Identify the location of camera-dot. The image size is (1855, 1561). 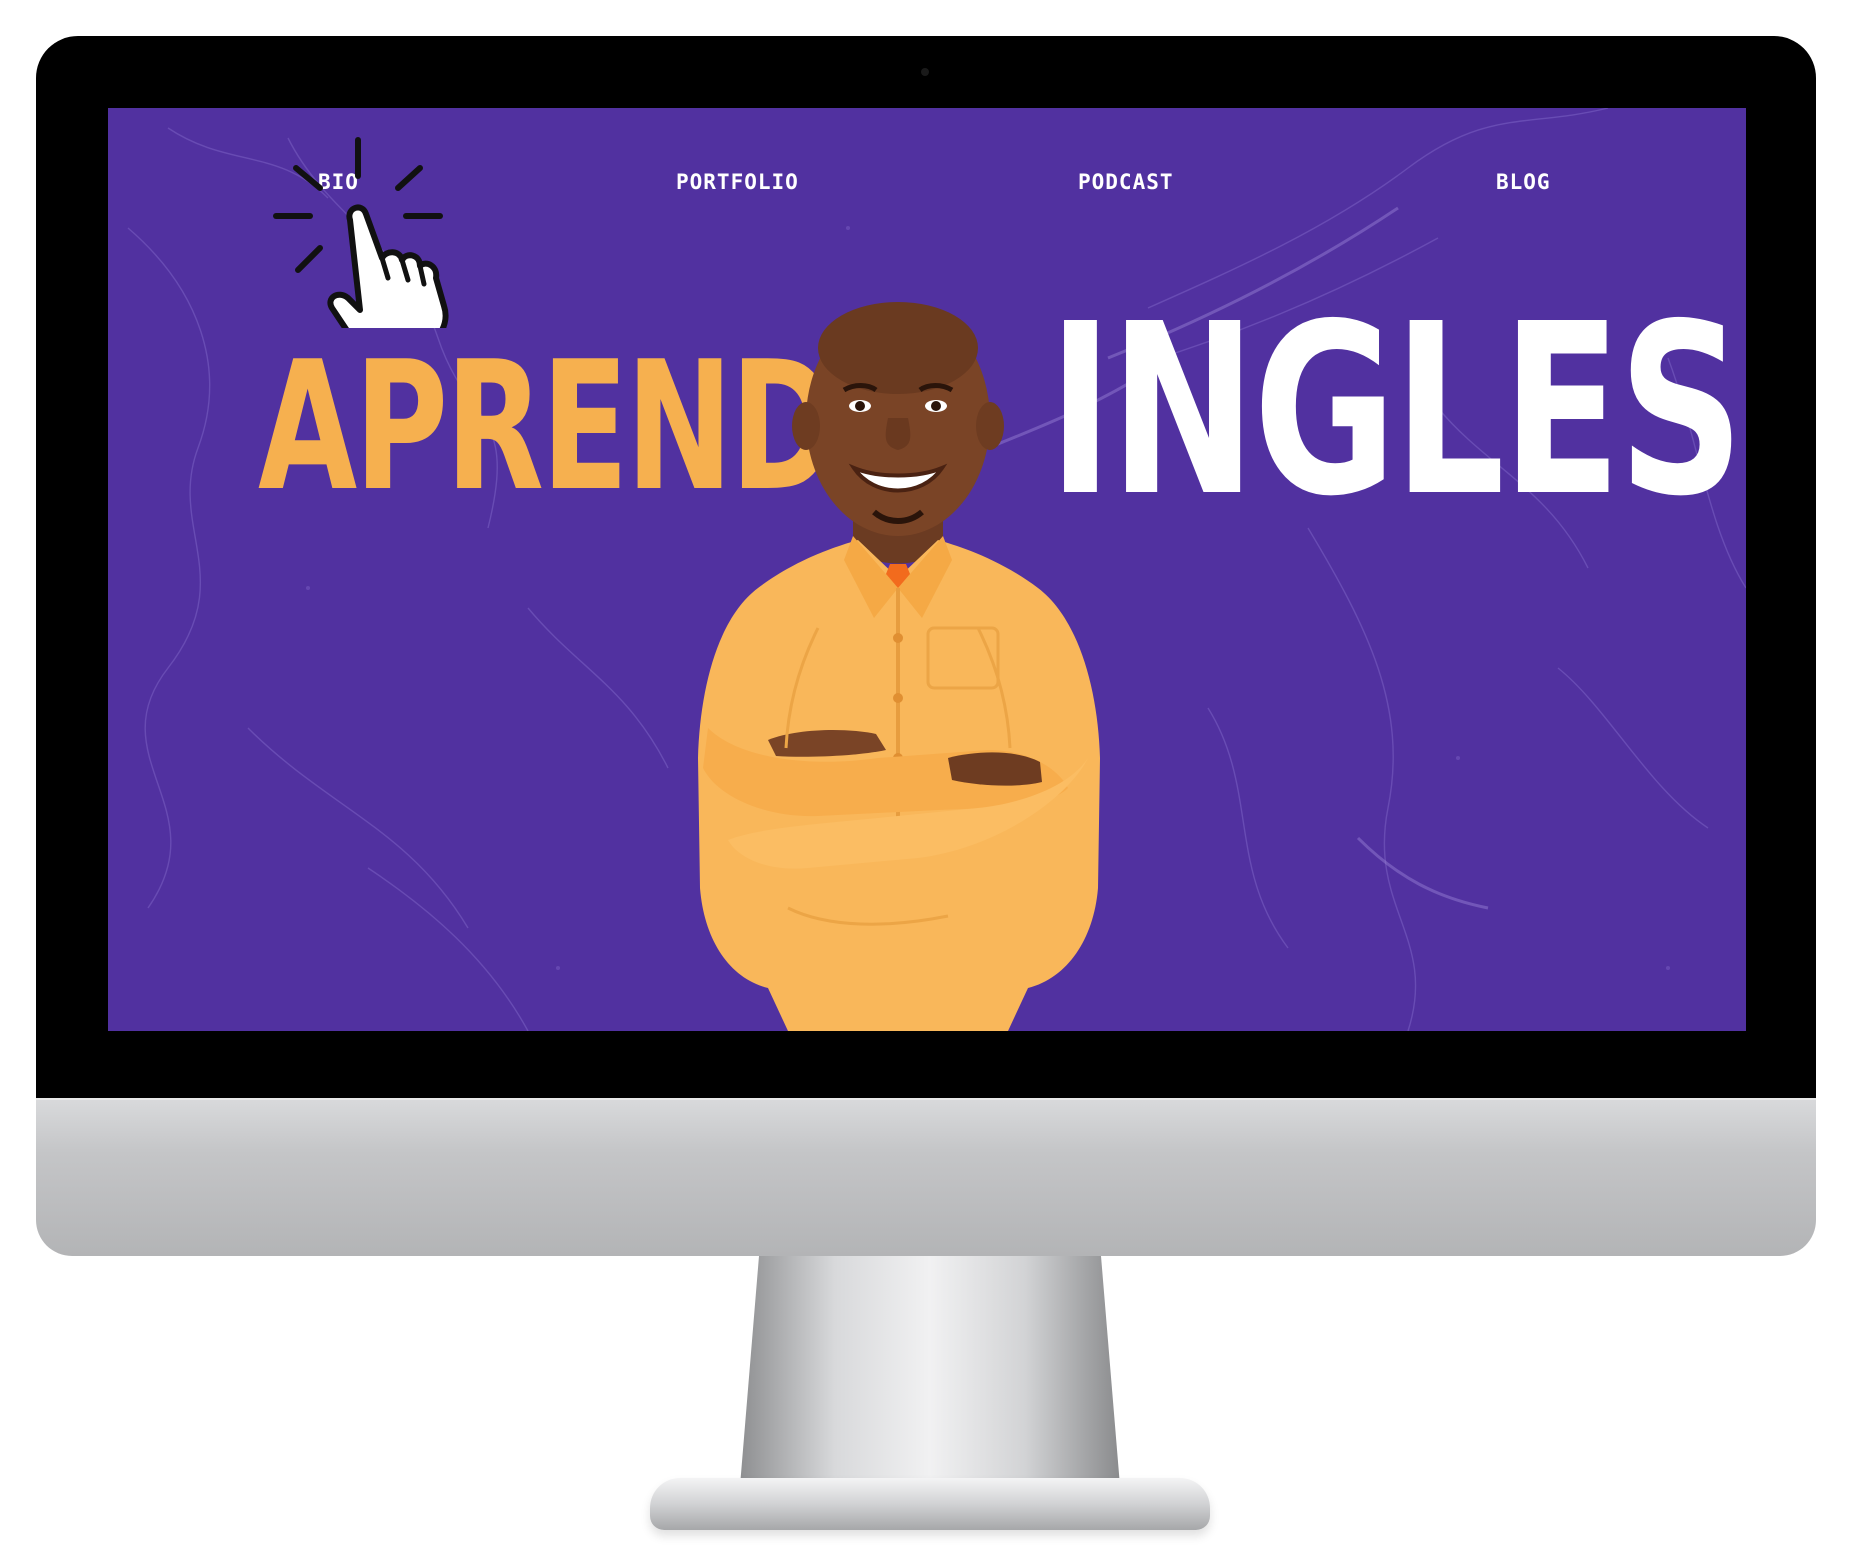
(925, 72).